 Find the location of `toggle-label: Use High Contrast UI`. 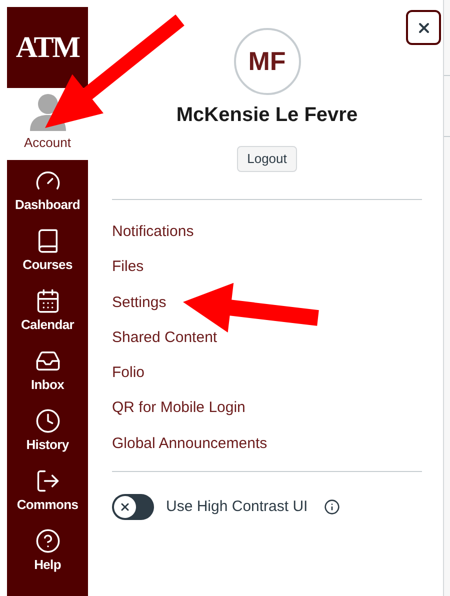

toggle-label: Use High Contrast UI is located at coordinates (237, 506).